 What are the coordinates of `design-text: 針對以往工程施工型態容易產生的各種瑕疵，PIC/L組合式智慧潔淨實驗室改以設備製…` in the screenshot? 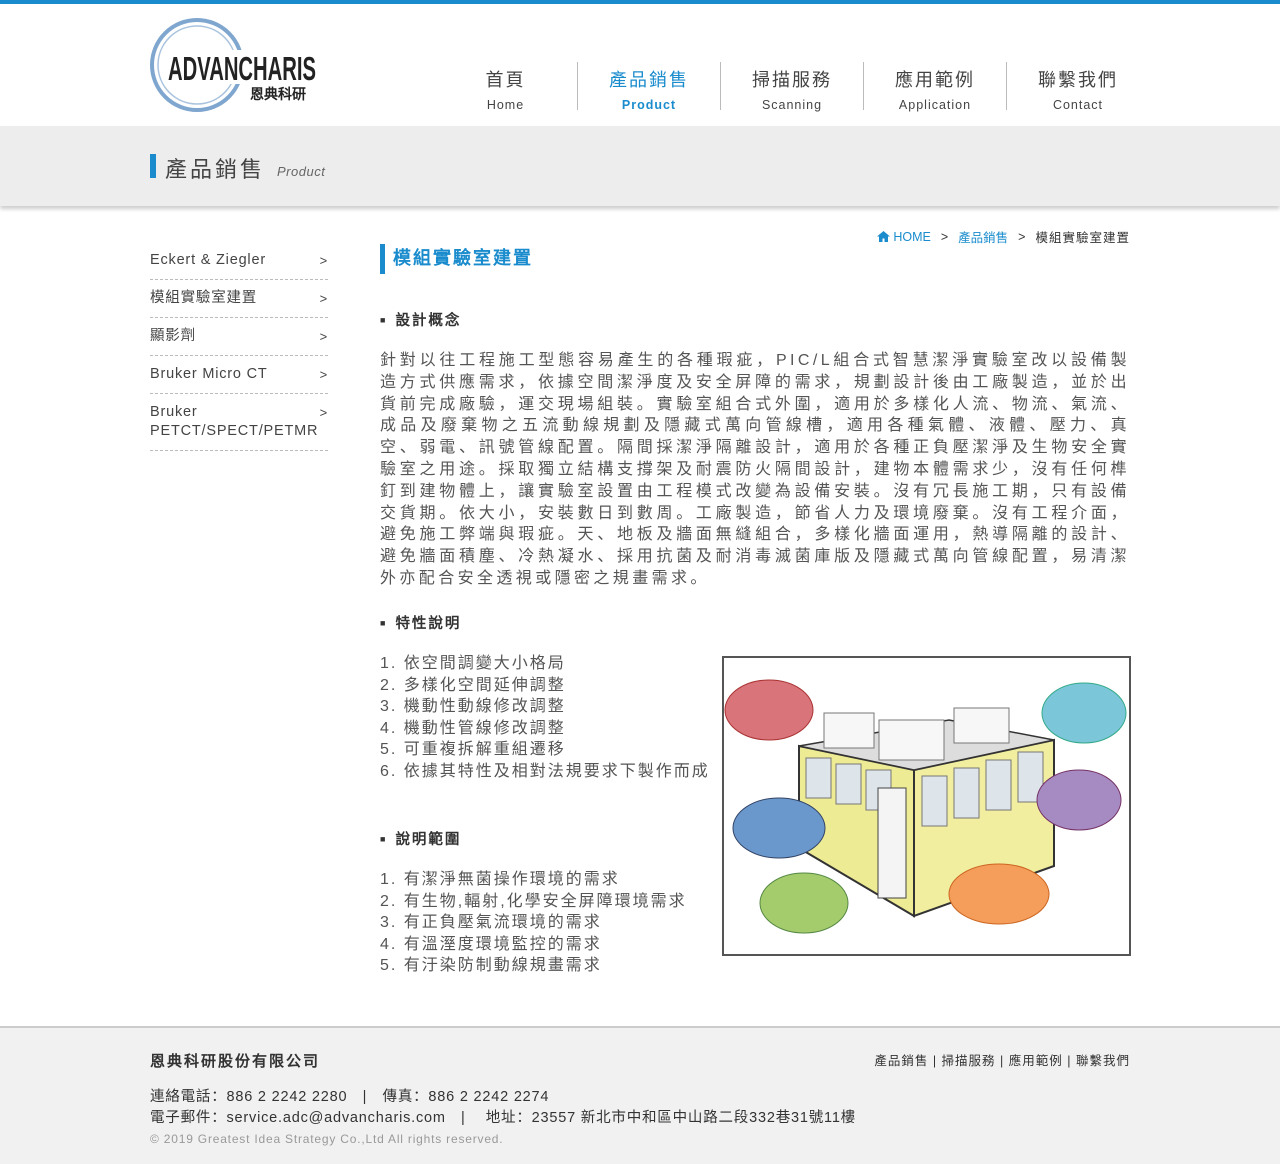 It's located at (755, 469).